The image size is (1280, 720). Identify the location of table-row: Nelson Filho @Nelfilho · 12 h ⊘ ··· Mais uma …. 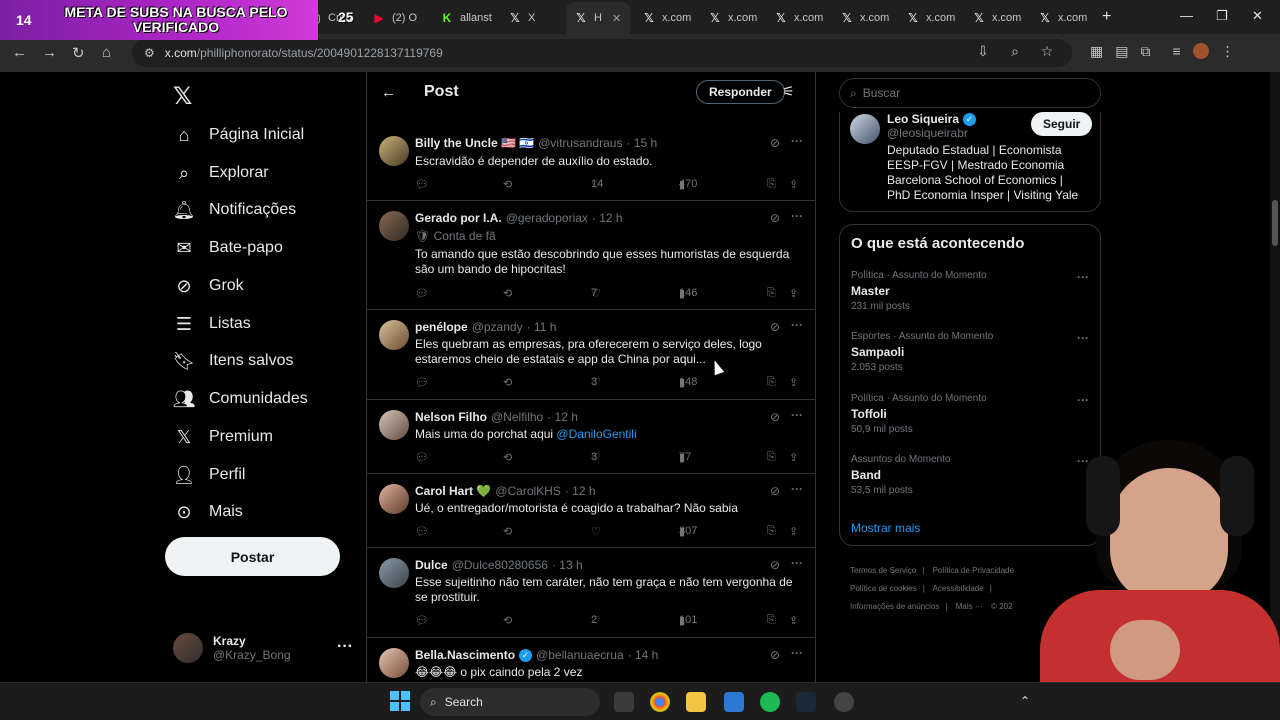
(591, 437).